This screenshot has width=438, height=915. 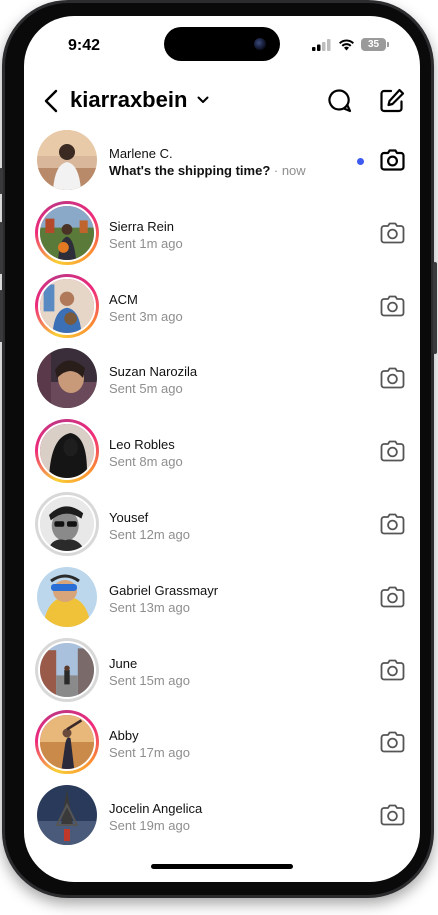 I want to click on message-row: Leo Robles Sent 8m ago, so click(x=222, y=451).